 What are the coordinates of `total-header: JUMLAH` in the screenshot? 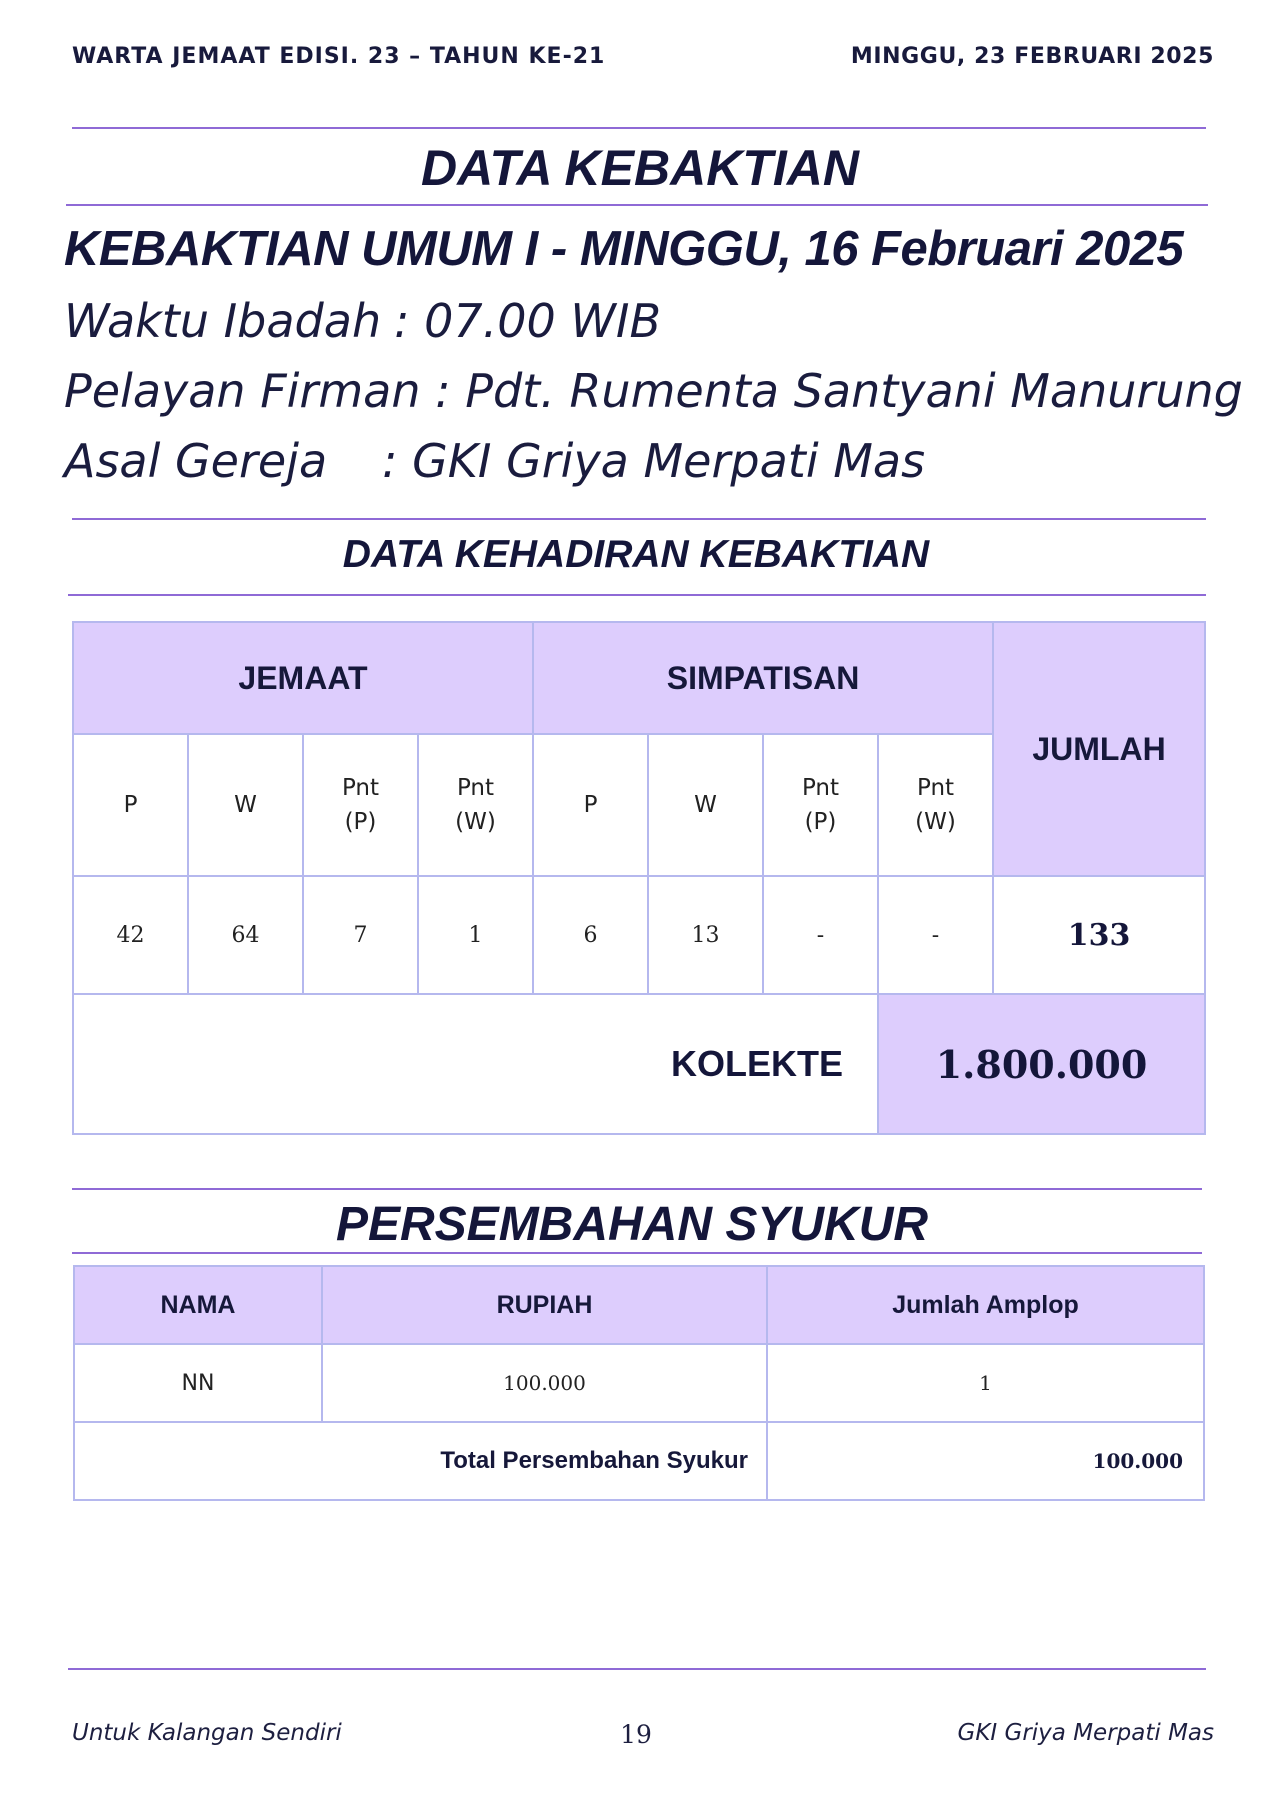 It's located at (1099, 749).